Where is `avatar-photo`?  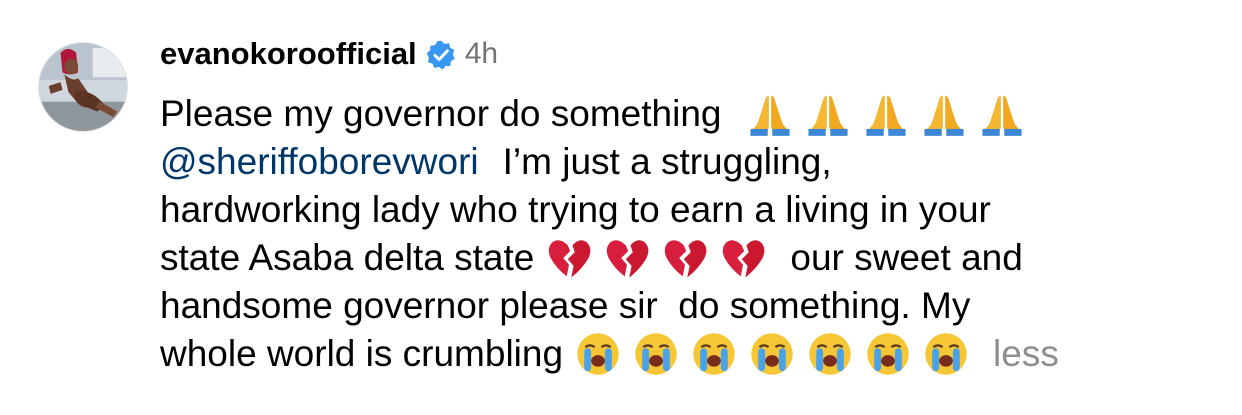
avatar-photo is located at coordinates (83, 87).